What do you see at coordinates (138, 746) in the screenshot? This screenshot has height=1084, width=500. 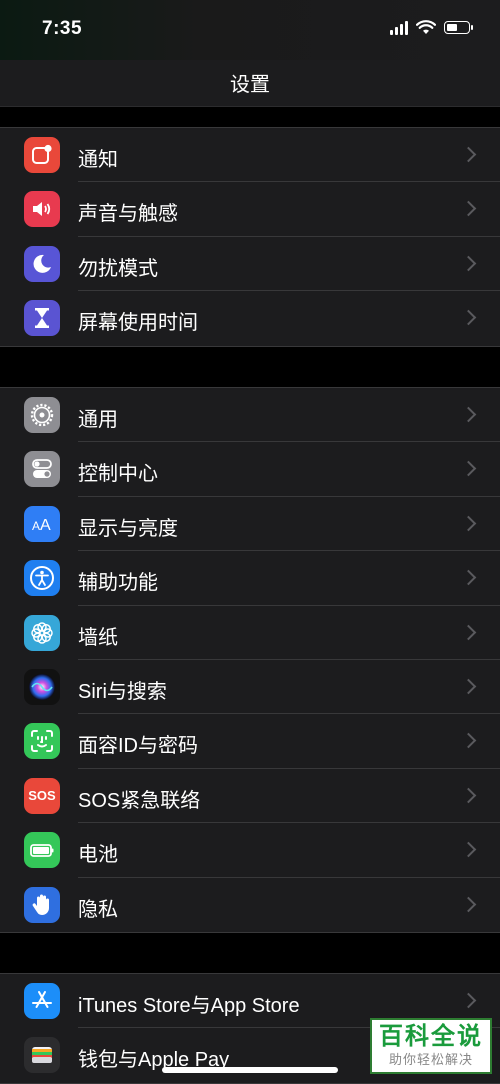 I see `settings-item-label: 面容ID与密码` at bounding box center [138, 746].